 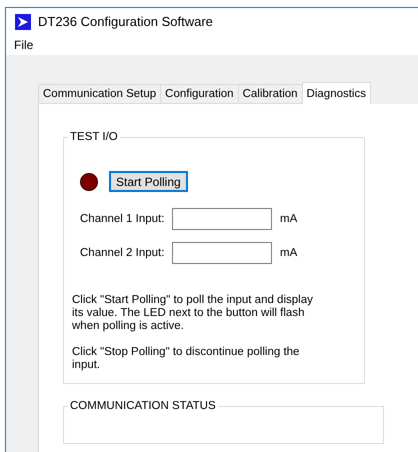 I want to click on group-title: TEST I/O, so click(x=94, y=137).